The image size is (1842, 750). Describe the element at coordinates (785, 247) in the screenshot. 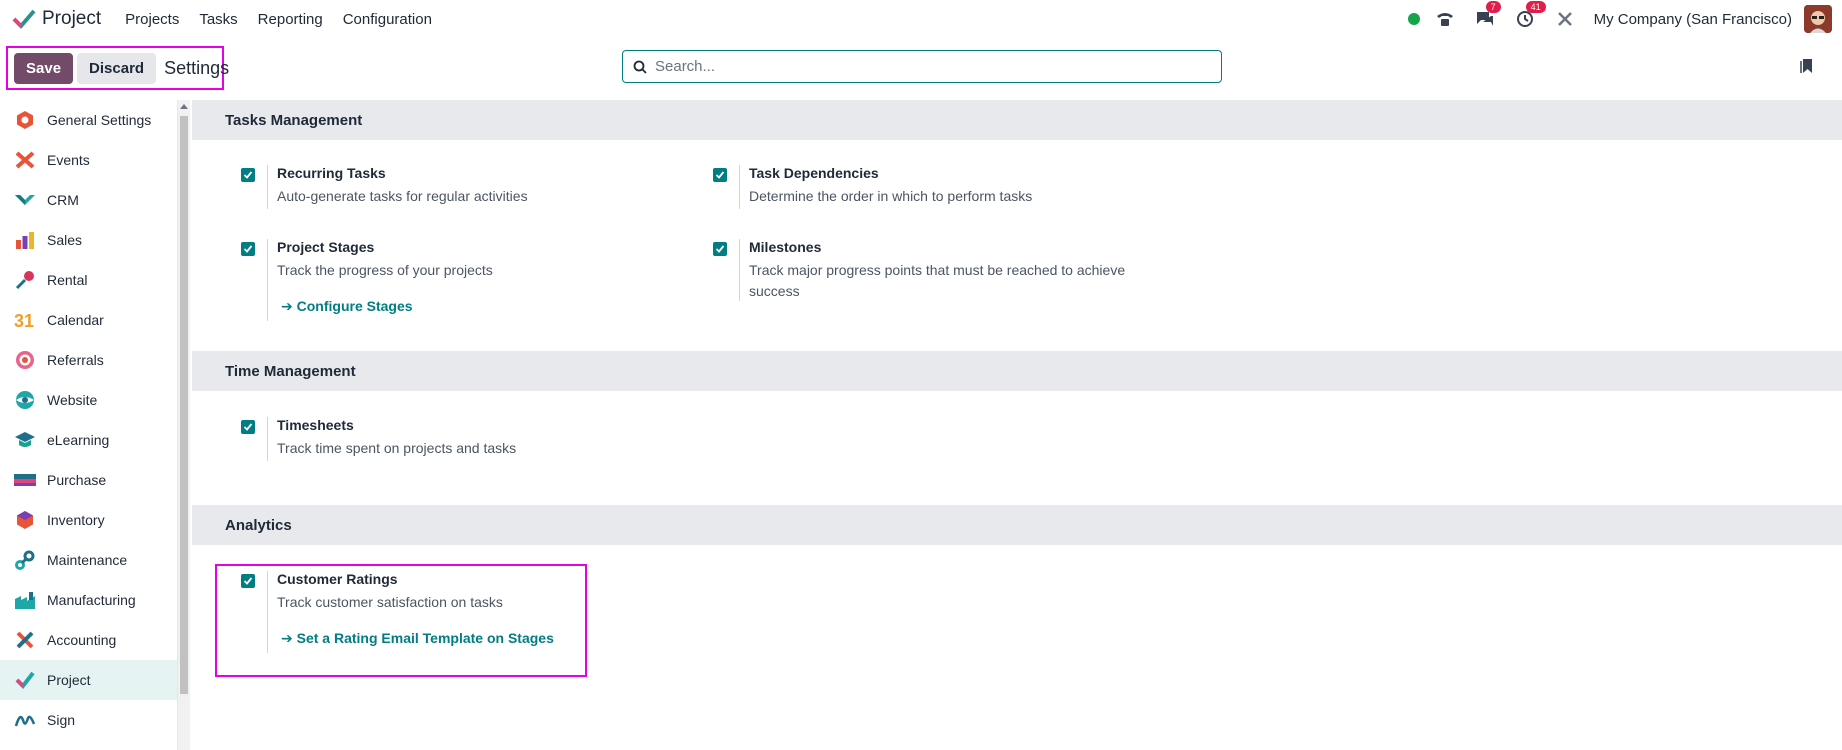

I see `setting-title: Milestones` at that location.